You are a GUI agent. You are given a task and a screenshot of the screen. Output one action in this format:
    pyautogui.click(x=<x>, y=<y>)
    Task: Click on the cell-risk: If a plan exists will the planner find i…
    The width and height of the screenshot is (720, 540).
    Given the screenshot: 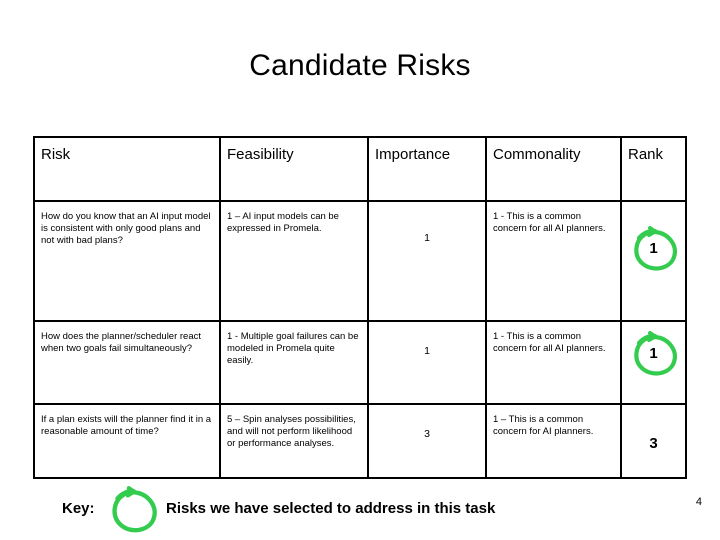 What is the action you would take?
    pyautogui.click(x=127, y=441)
    